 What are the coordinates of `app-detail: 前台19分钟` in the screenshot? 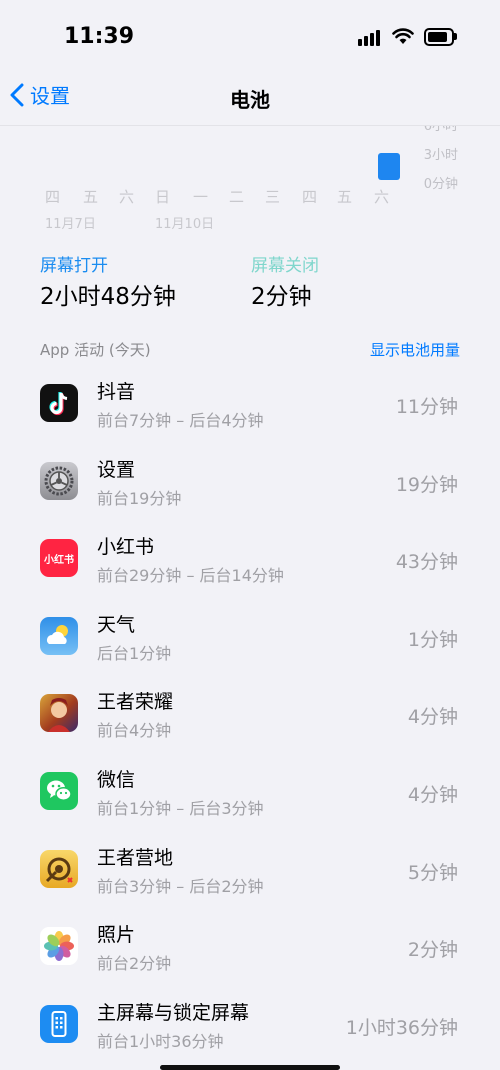 It's located at (139, 498).